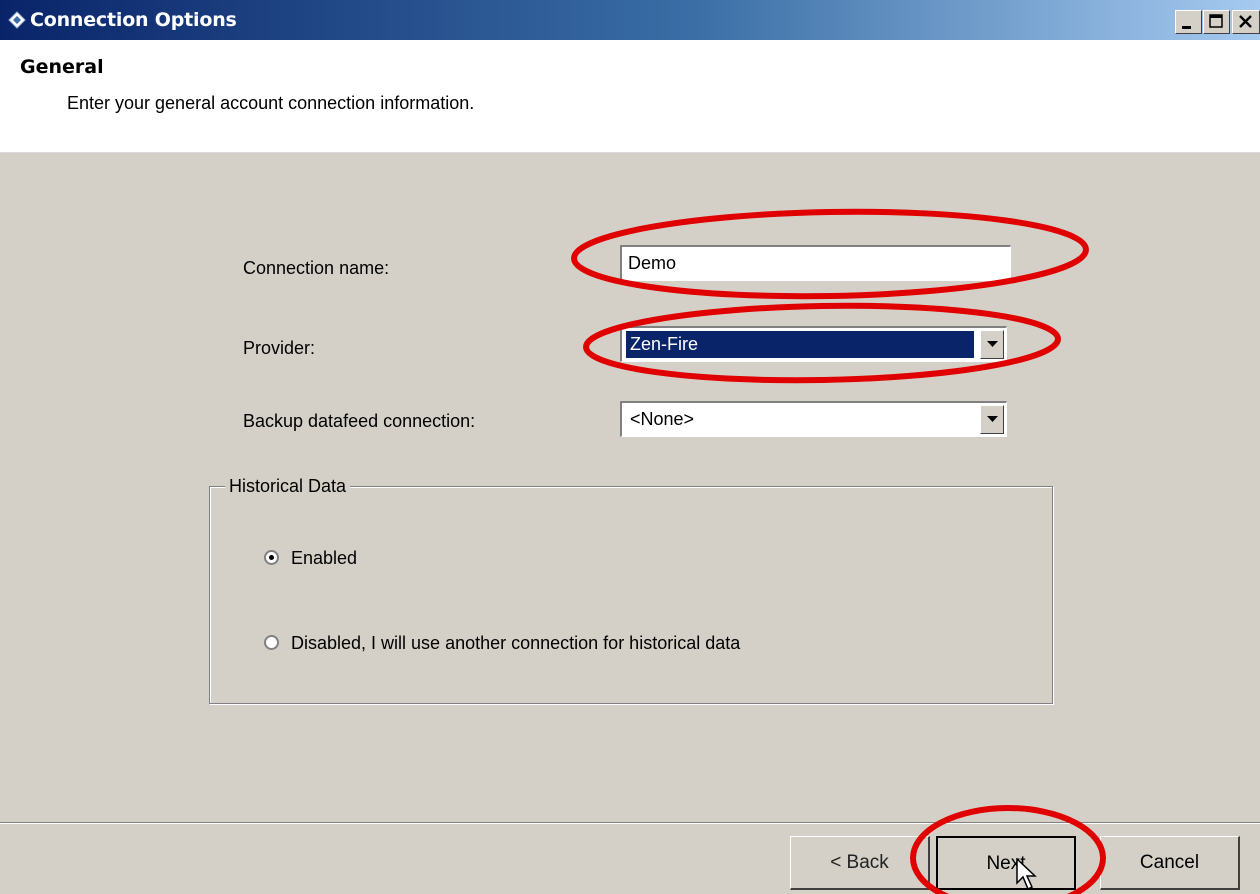 The width and height of the screenshot is (1260, 894). Describe the element at coordinates (316, 268) in the screenshot. I see `connection-name-label: Connection name:` at that location.